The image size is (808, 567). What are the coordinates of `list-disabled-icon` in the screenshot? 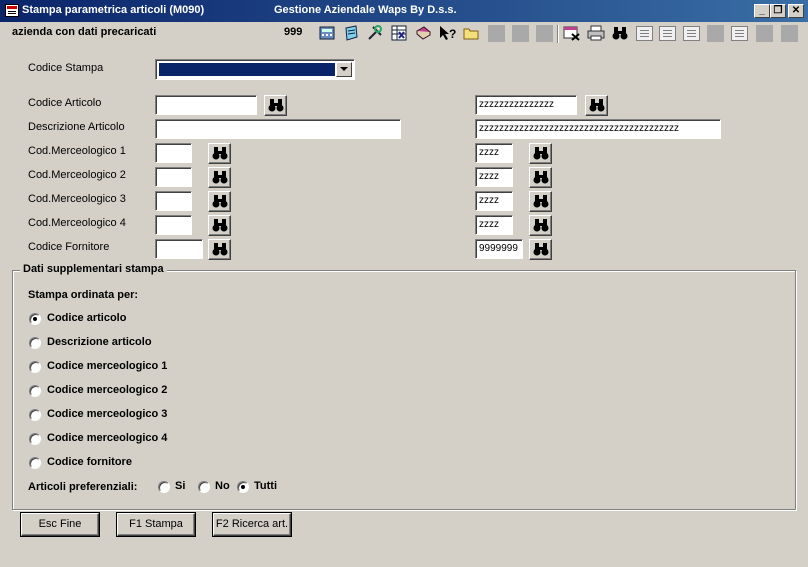 It's located at (715, 33).